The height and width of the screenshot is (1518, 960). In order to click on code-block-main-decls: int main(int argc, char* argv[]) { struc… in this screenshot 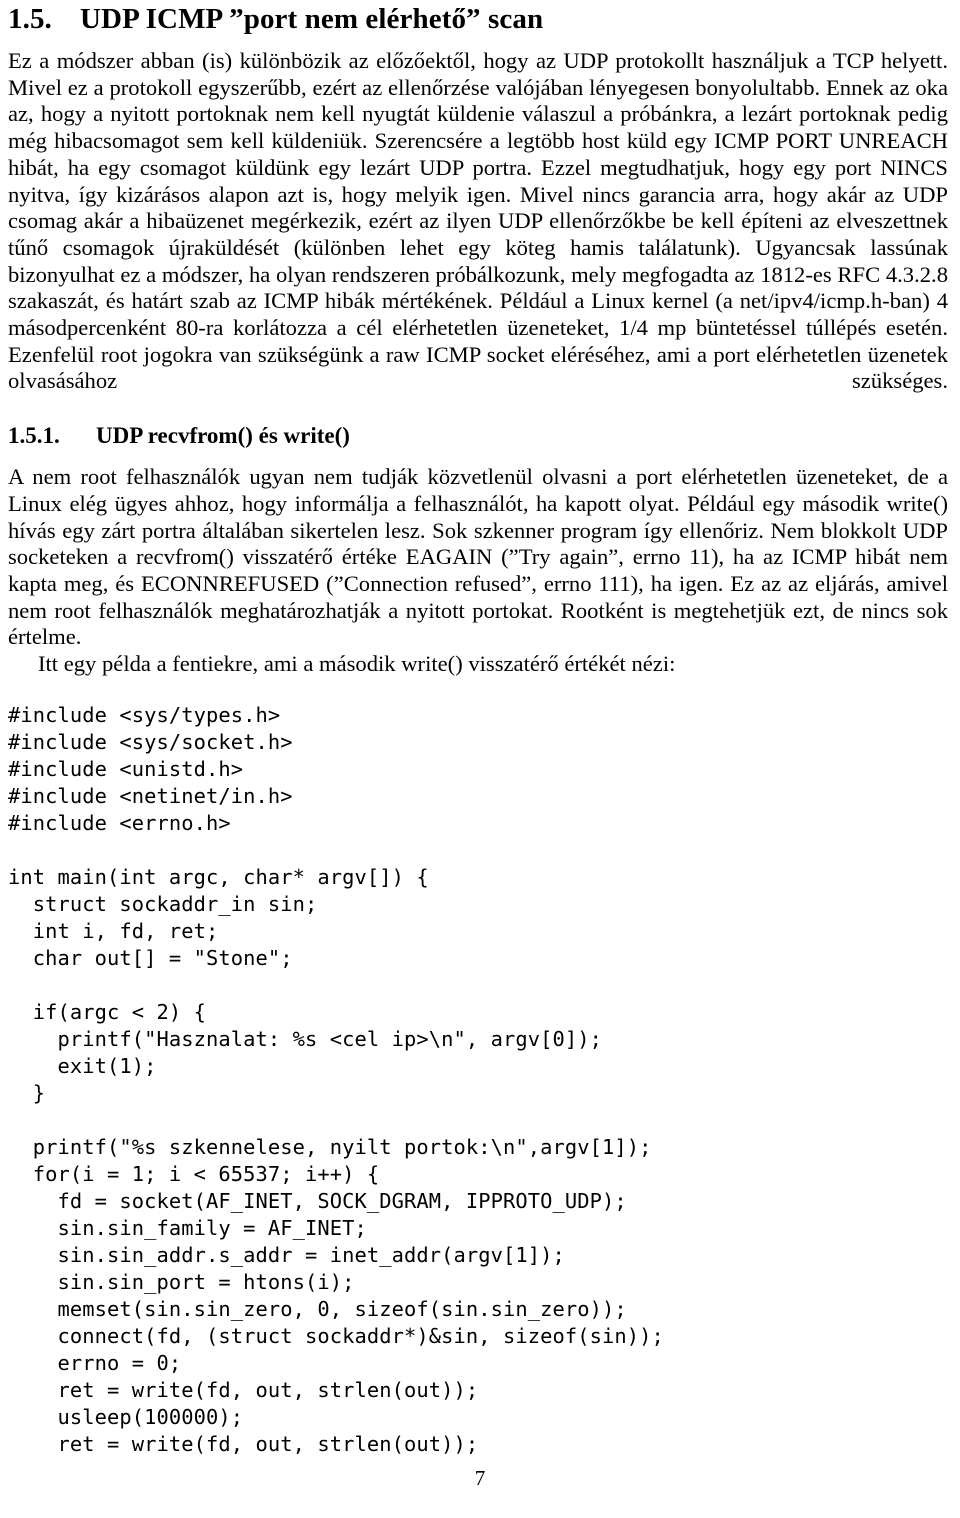, I will do `click(218, 917)`.